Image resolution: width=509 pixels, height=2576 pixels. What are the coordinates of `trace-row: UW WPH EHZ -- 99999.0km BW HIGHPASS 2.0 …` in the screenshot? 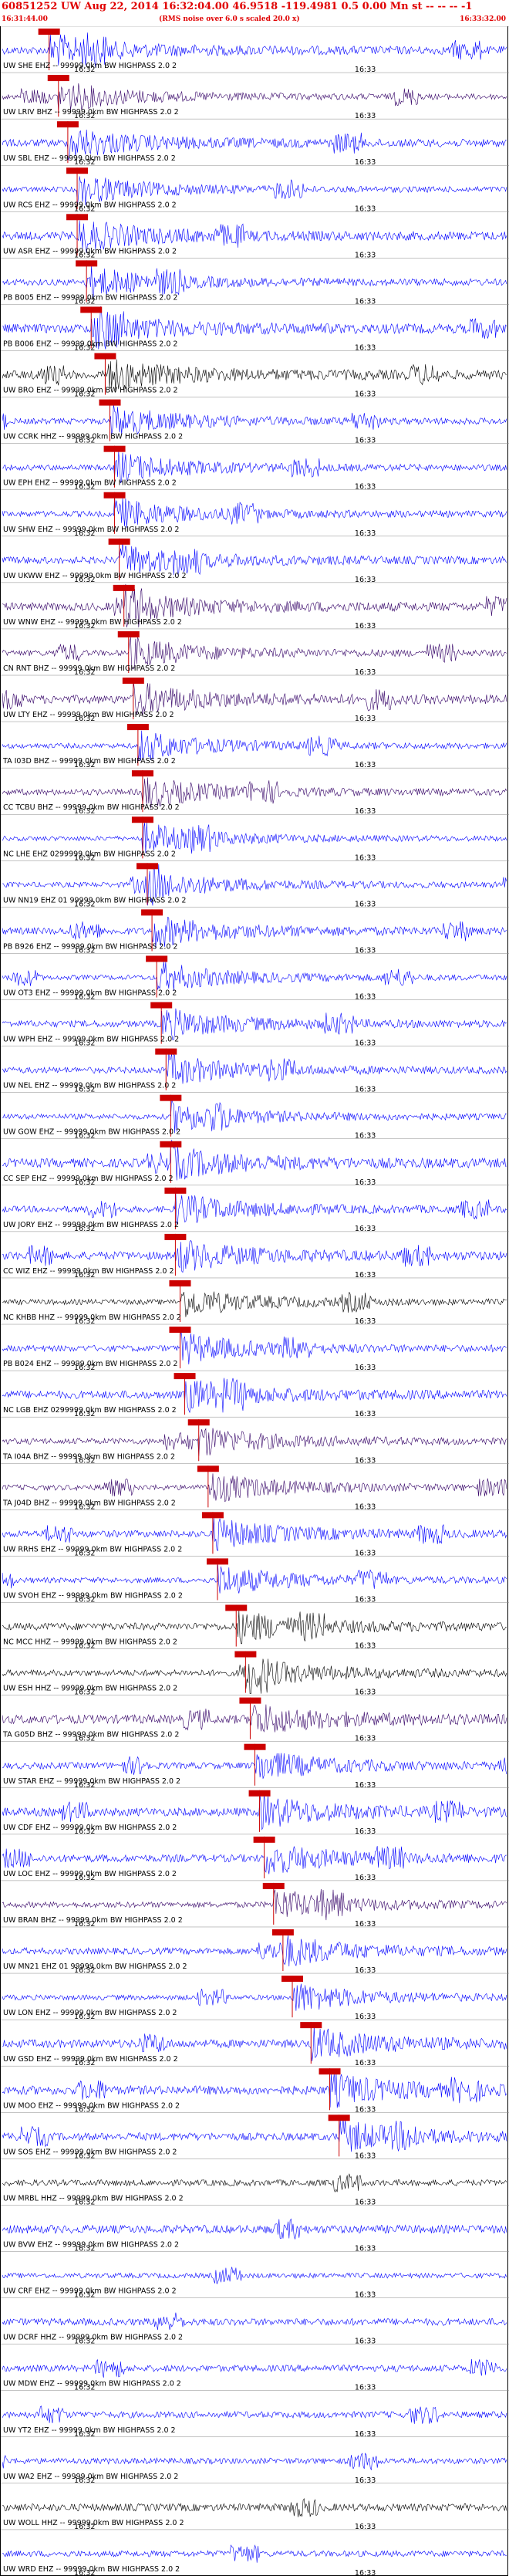 It's located at (255, 1023).